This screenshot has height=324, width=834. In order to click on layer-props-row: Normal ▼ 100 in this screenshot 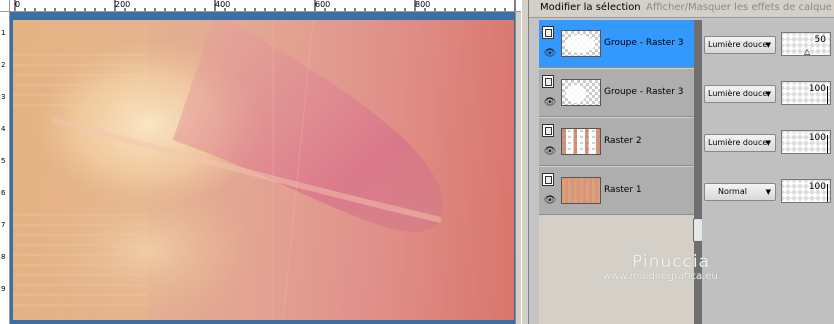, I will do `click(768, 191)`.